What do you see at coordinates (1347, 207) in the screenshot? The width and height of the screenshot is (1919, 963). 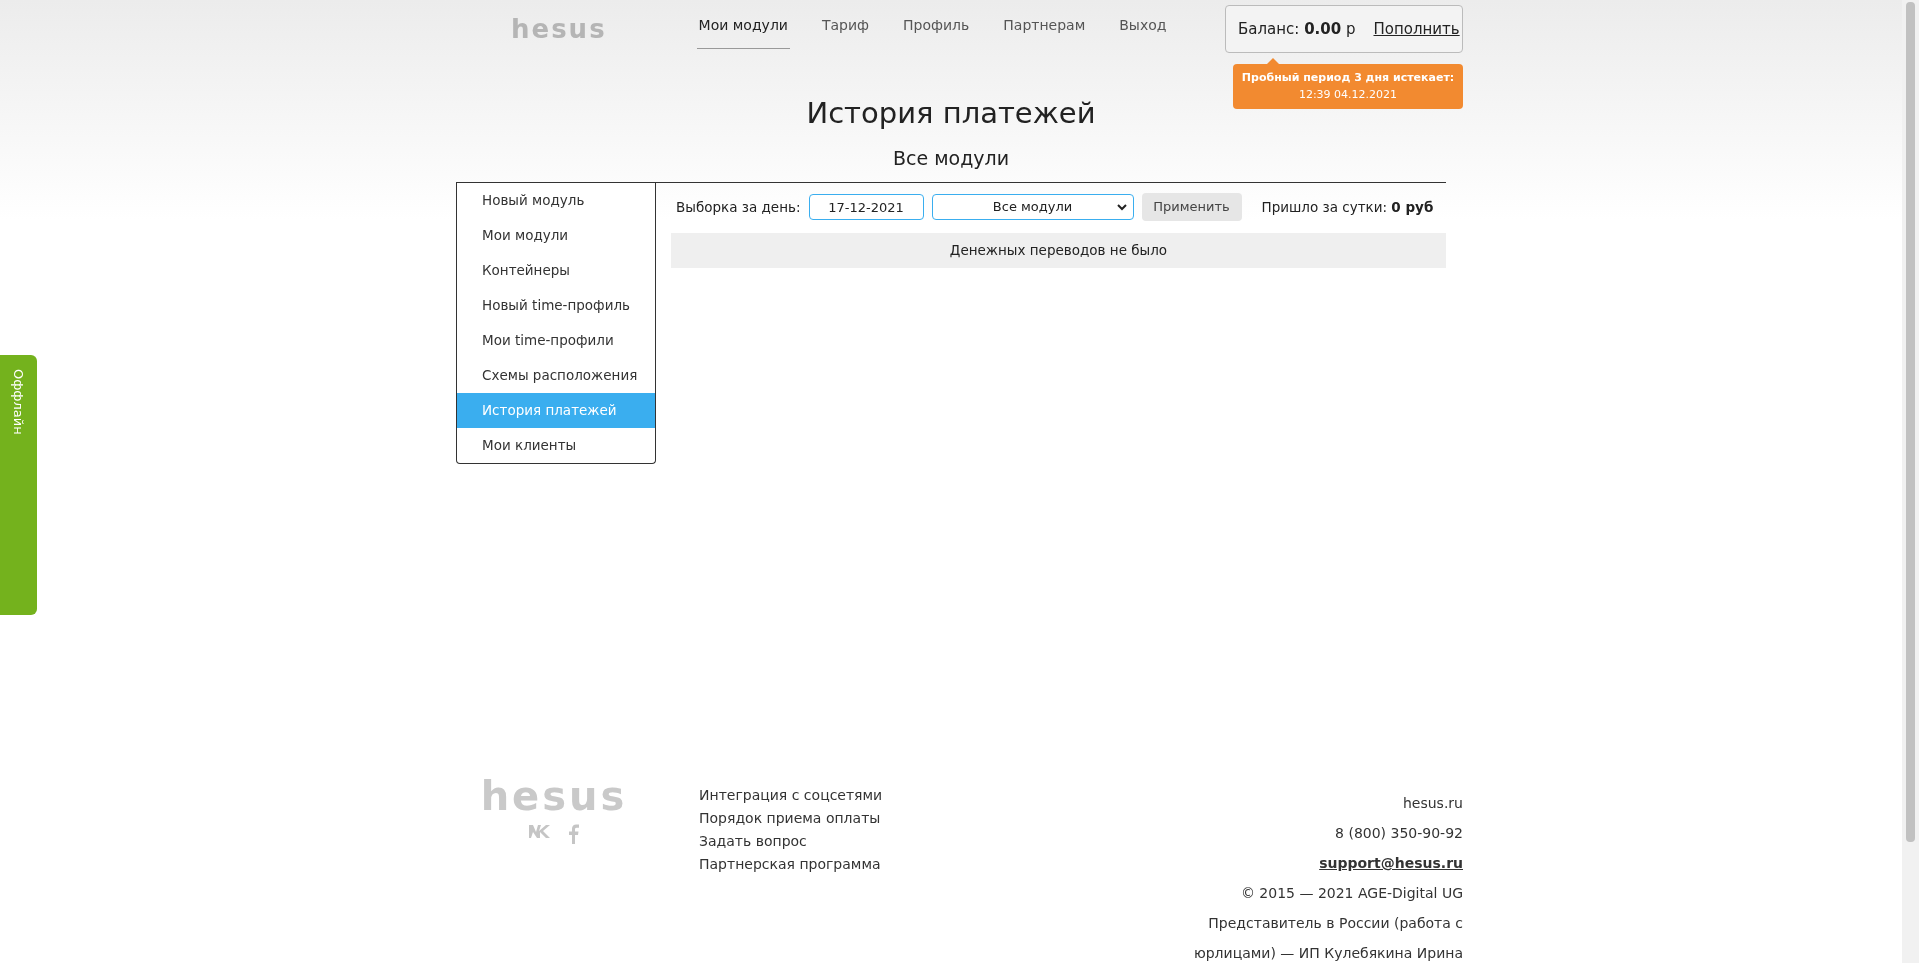 I see `daily-total: Пришло за сутки: 0 руб` at bounding box center [1347, 207].